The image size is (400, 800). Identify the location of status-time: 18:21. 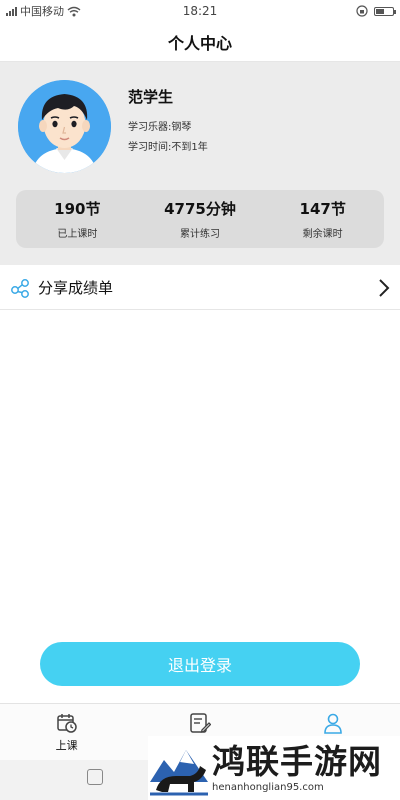
(200, 11).